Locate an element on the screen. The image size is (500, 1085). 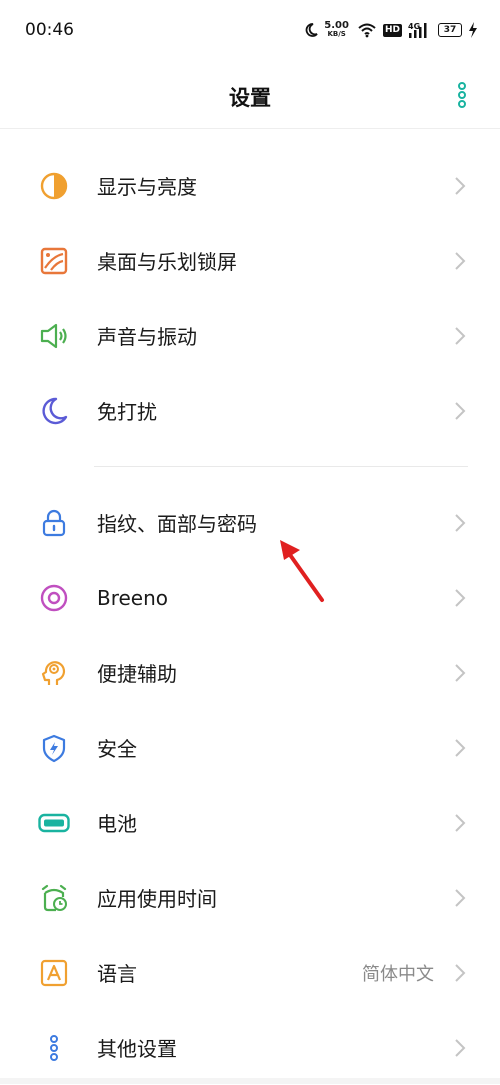
settings-item-label: 桌面与乐划锁屏 is located at coordinates (167, 262).